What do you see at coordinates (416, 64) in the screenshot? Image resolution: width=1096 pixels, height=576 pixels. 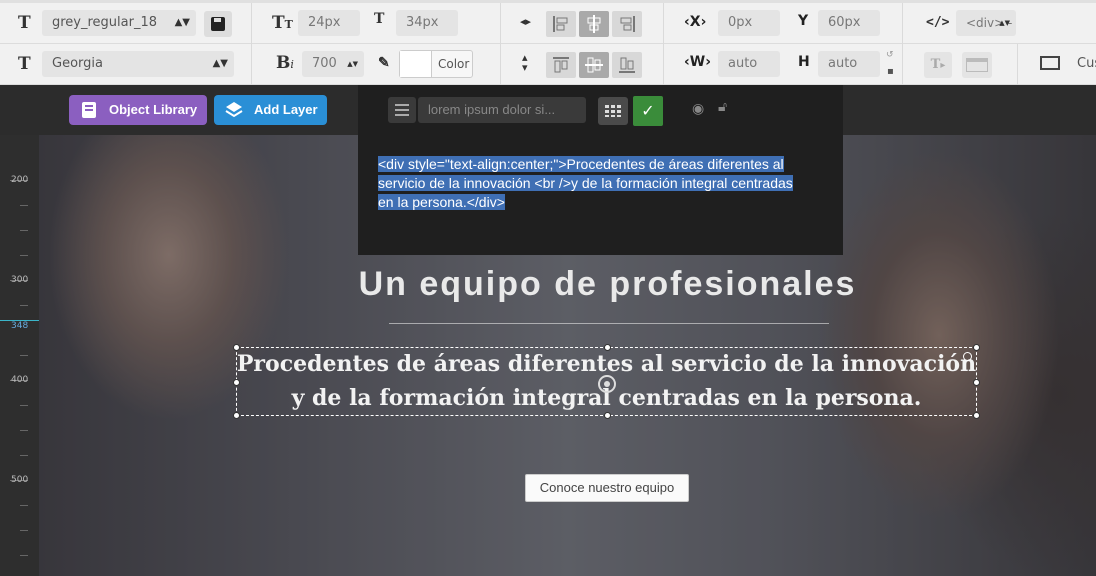 I see `color-preview` at bounding box center [416, 64].